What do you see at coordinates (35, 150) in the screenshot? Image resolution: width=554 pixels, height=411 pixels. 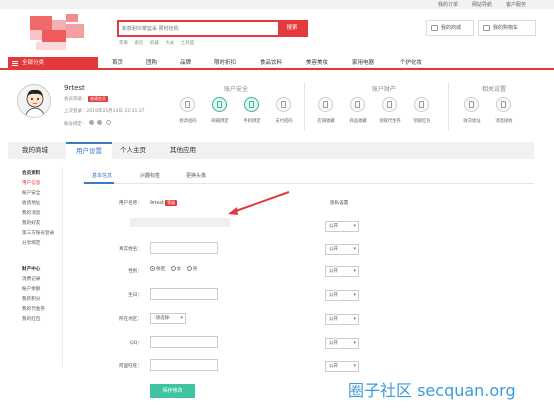 I see `tab-my-mall: 我的商城` at bounding box center [35, 150].